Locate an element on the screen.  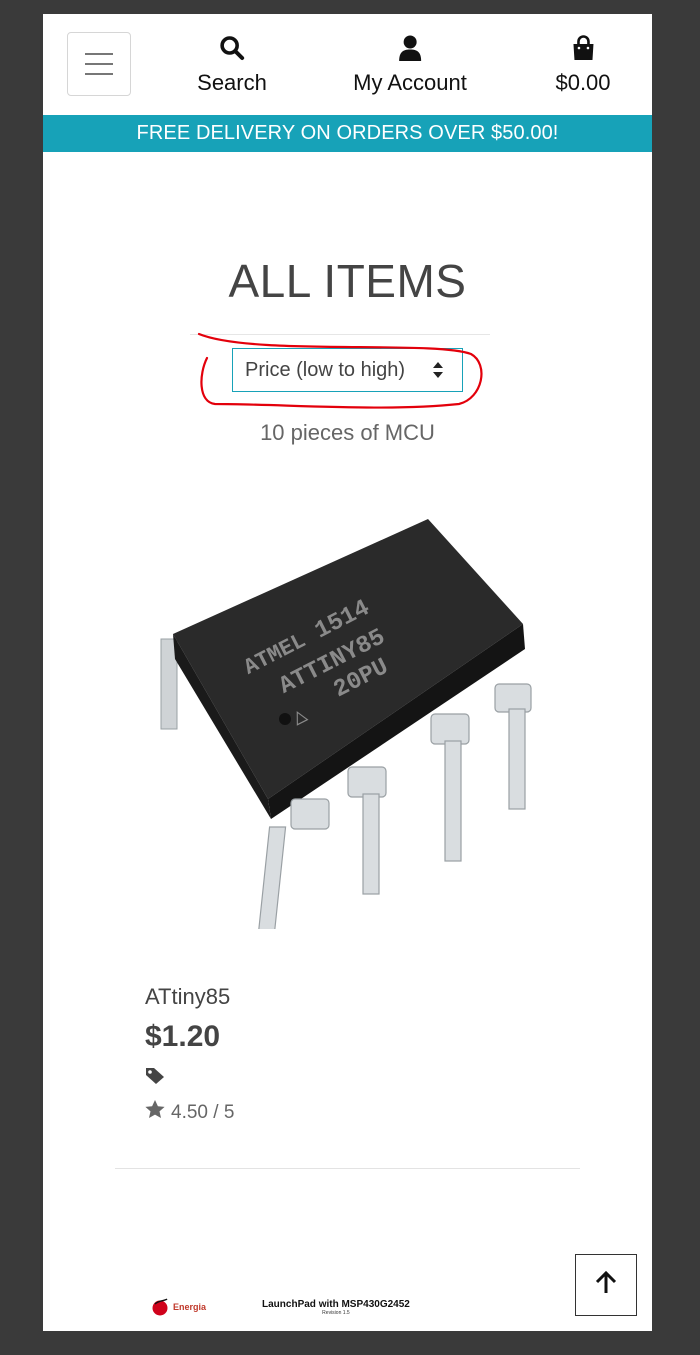
my-account-label: My Account is located at coordinates (410, 82).